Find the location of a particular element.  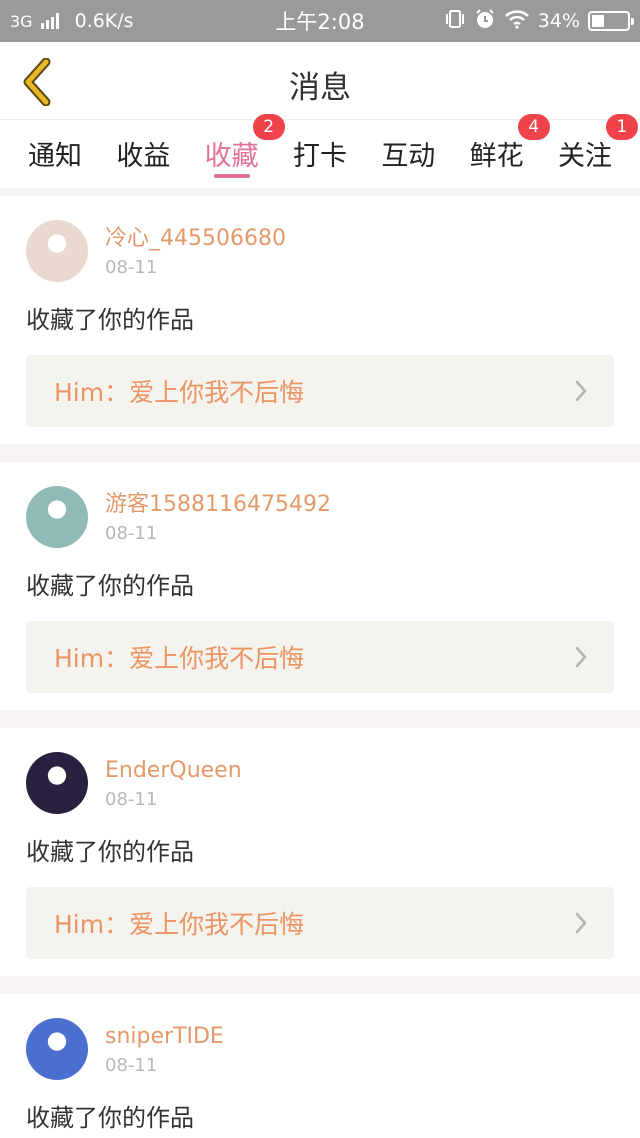

message-card: sniperTIDE 08-11 收藏了你的作品 is located at coordinates (320, 1066).